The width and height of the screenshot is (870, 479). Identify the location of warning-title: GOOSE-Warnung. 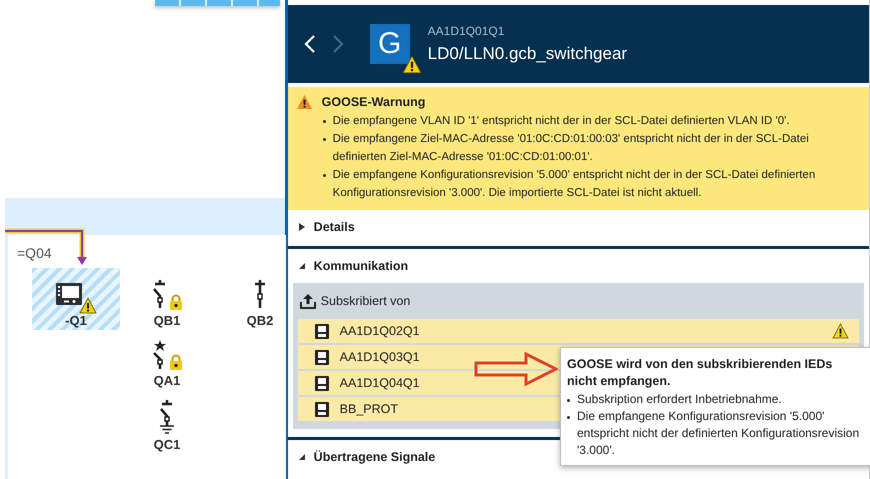
(374, 102).